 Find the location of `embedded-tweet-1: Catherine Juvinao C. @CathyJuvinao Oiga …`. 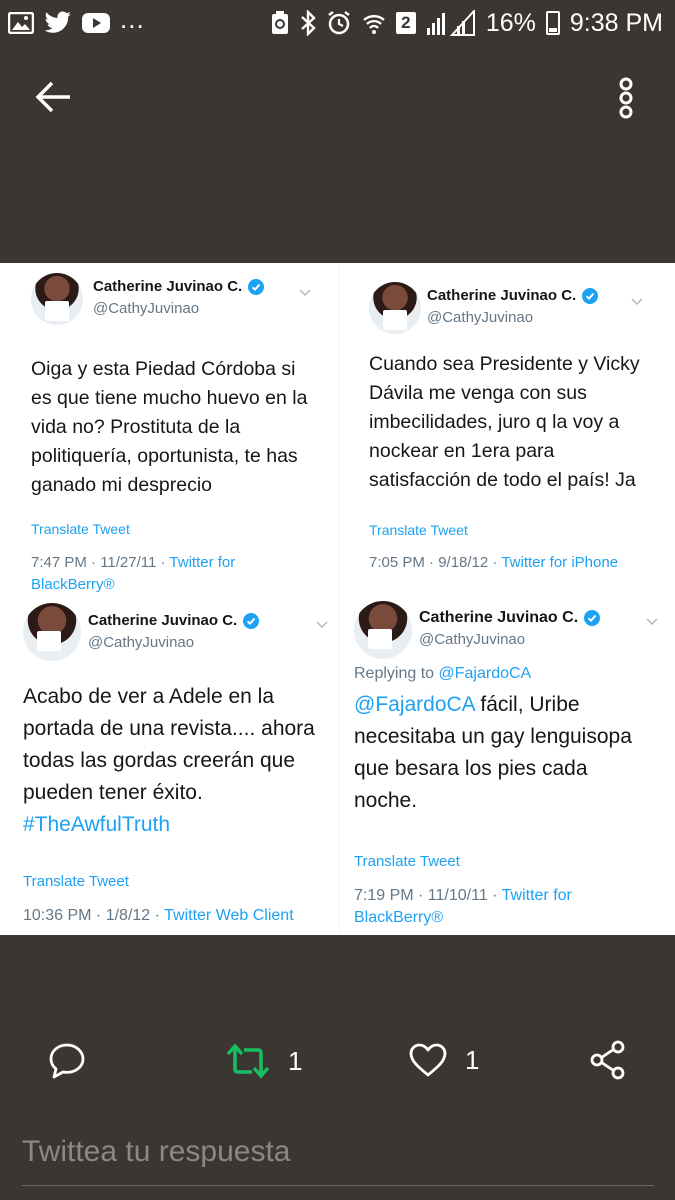

embedded-tweet-1: Catherine Juvinao C. @CathyJuvinao Oiga … is located at coordinates (176, 433).